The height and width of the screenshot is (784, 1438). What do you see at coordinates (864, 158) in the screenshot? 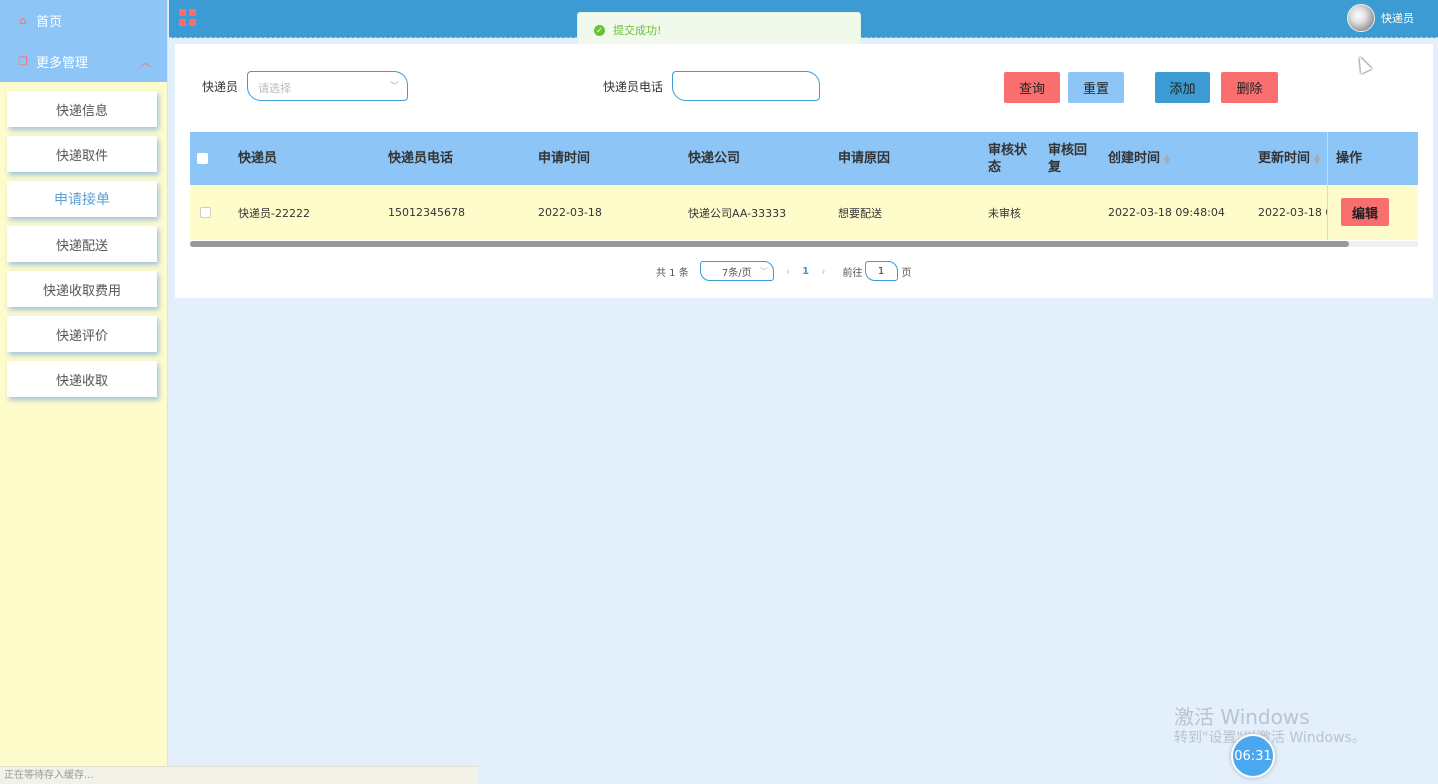
I see `col-reason: 申请原因` at bounding box center [864, 158].